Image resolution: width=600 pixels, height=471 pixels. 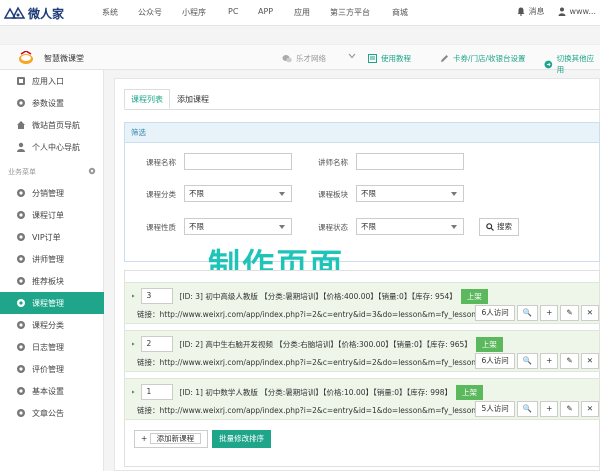 I want to click on add-course-button: + 添加新课程, so click(x=171, y=439).